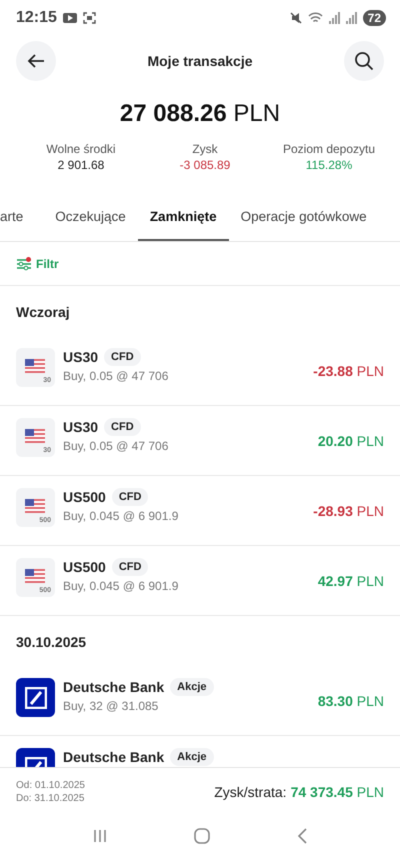 The width and height of the screenshot is (400, 857). What do you see at coordinates (81, 149) in the screenshot?
I see `stat-label: Wolne środki` at bounding box center [81, 149].